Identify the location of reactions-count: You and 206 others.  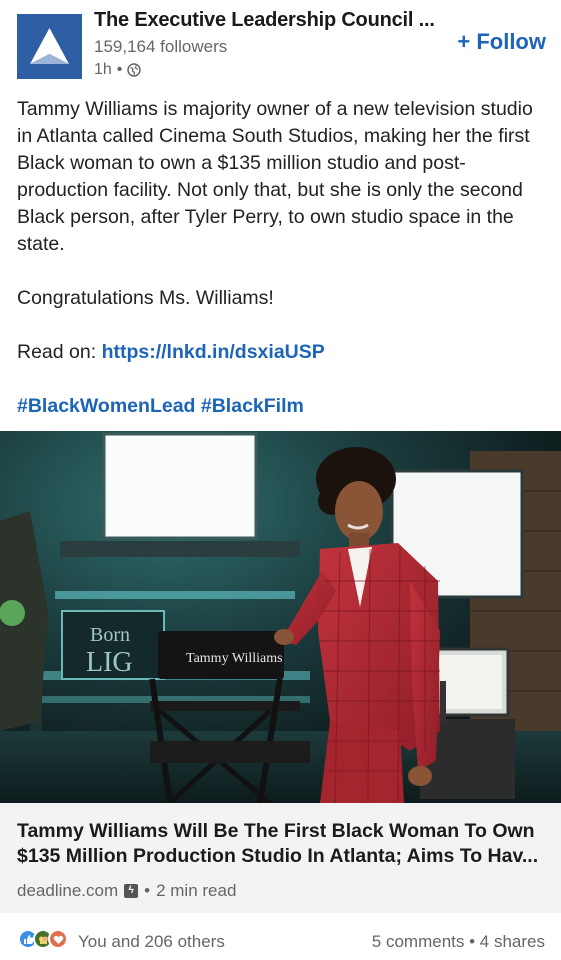
(151, 942).